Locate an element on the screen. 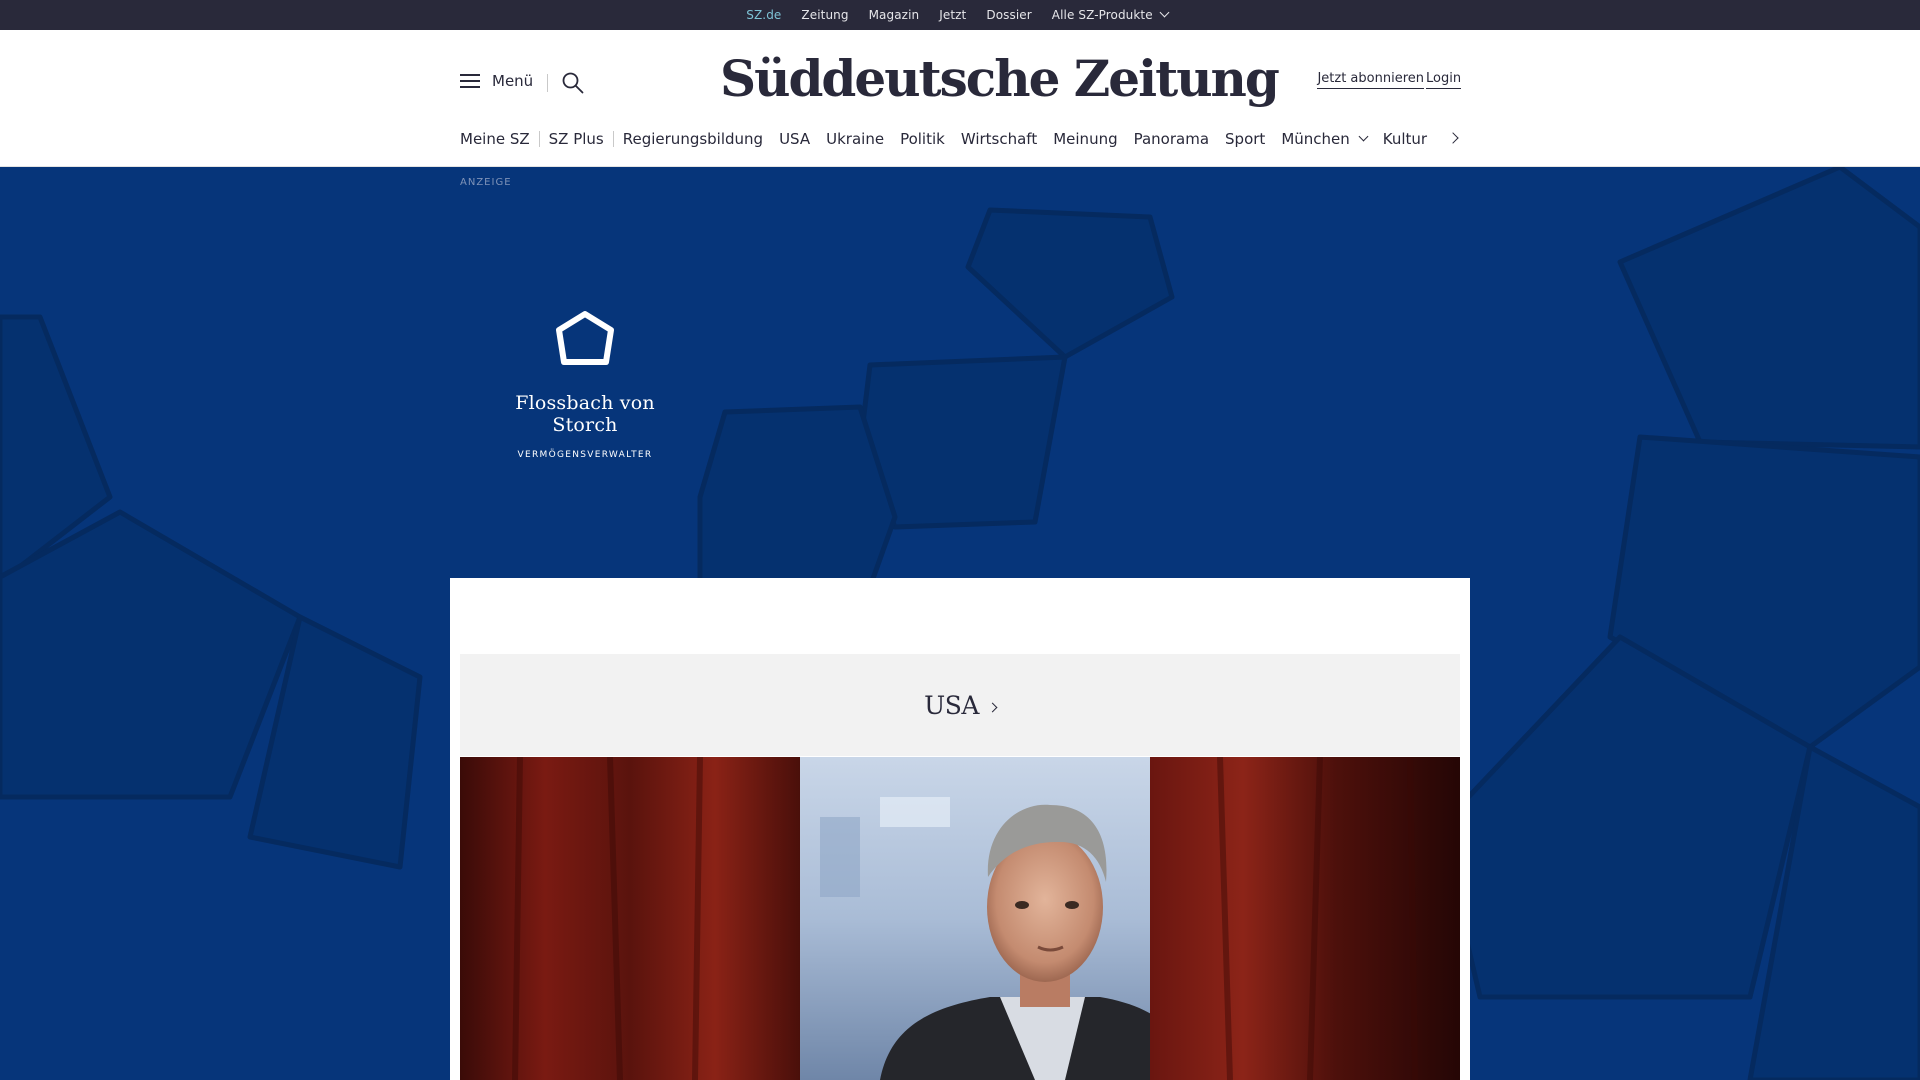 The height and width of the screenshot is (1080, 1920). topbar-link-all-products: Alle SZ-Produkte is located at coordinates (1110, 14).